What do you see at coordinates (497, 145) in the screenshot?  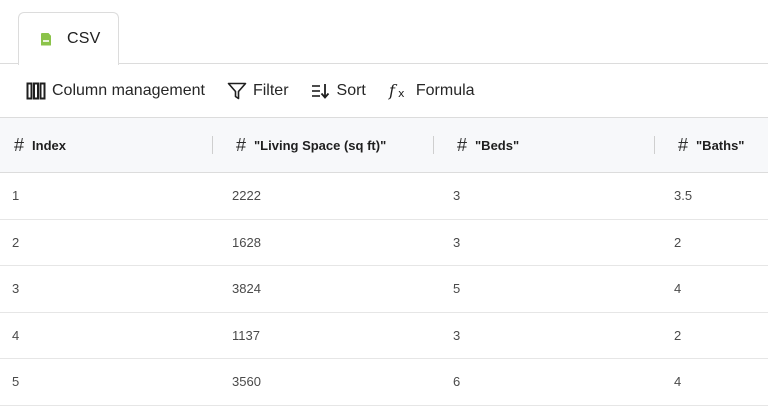 I see `column-header-label: "Beds"` at bounding box center [497, 145].